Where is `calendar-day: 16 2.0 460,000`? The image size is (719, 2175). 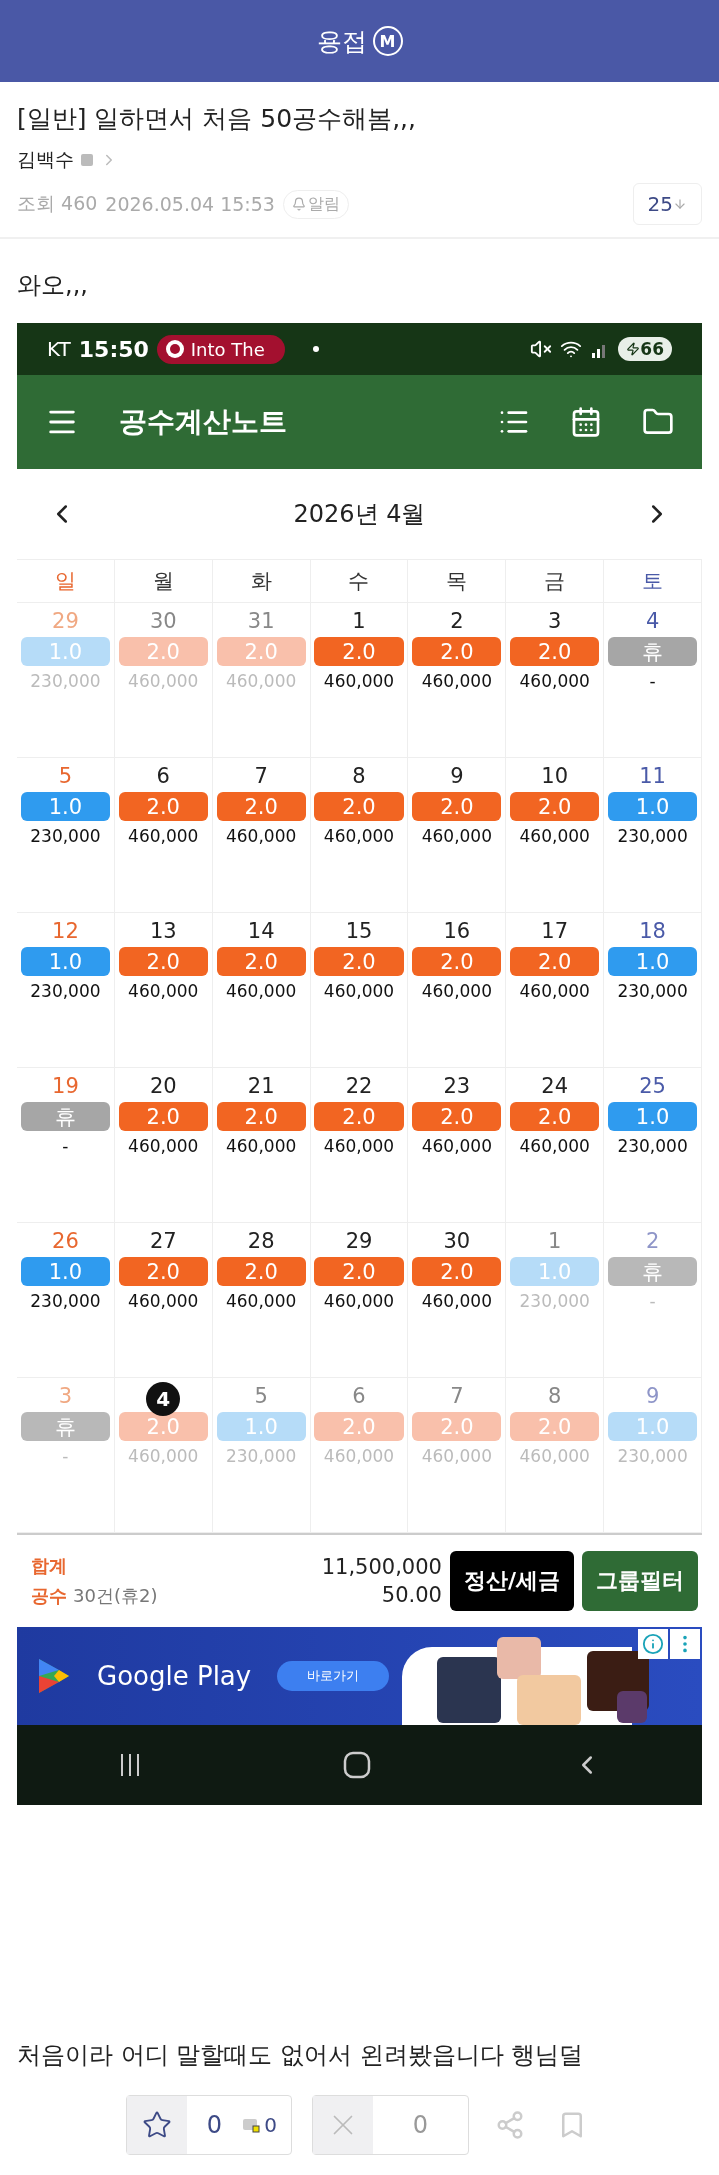 calendar-day: 16 2.0 460,000 is located at coordinates (457, 990).